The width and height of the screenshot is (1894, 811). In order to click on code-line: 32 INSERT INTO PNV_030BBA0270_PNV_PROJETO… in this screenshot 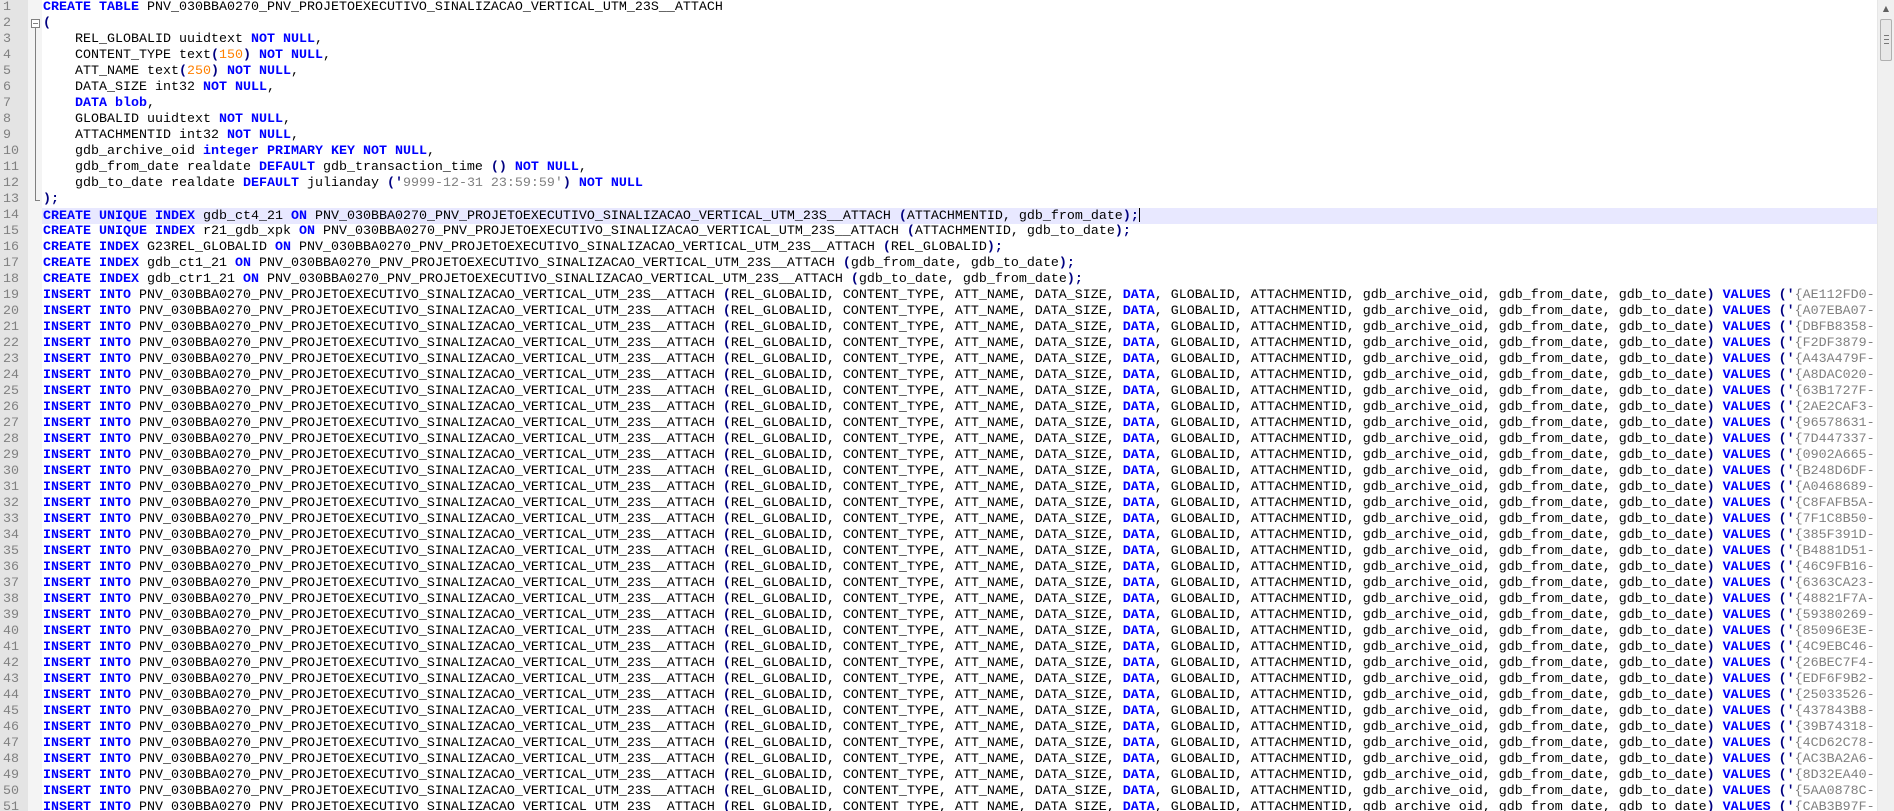, I will do `click(938, 504)`.